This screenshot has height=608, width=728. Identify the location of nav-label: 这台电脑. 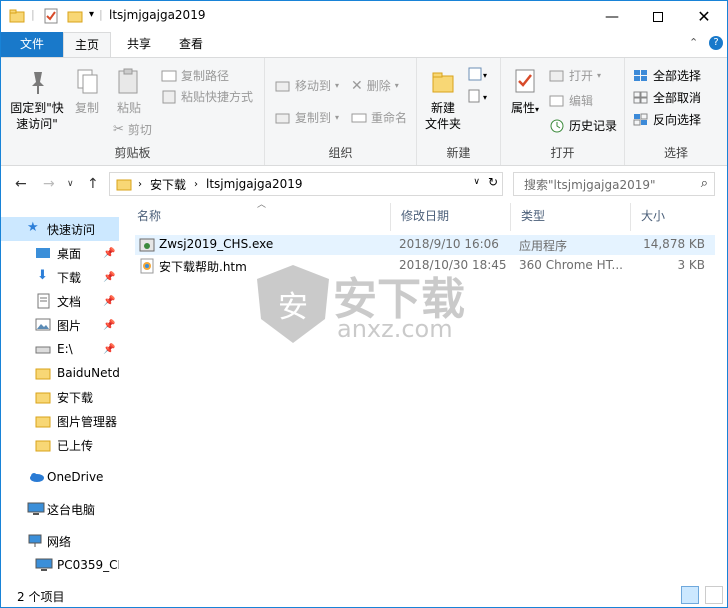
(71, 509).